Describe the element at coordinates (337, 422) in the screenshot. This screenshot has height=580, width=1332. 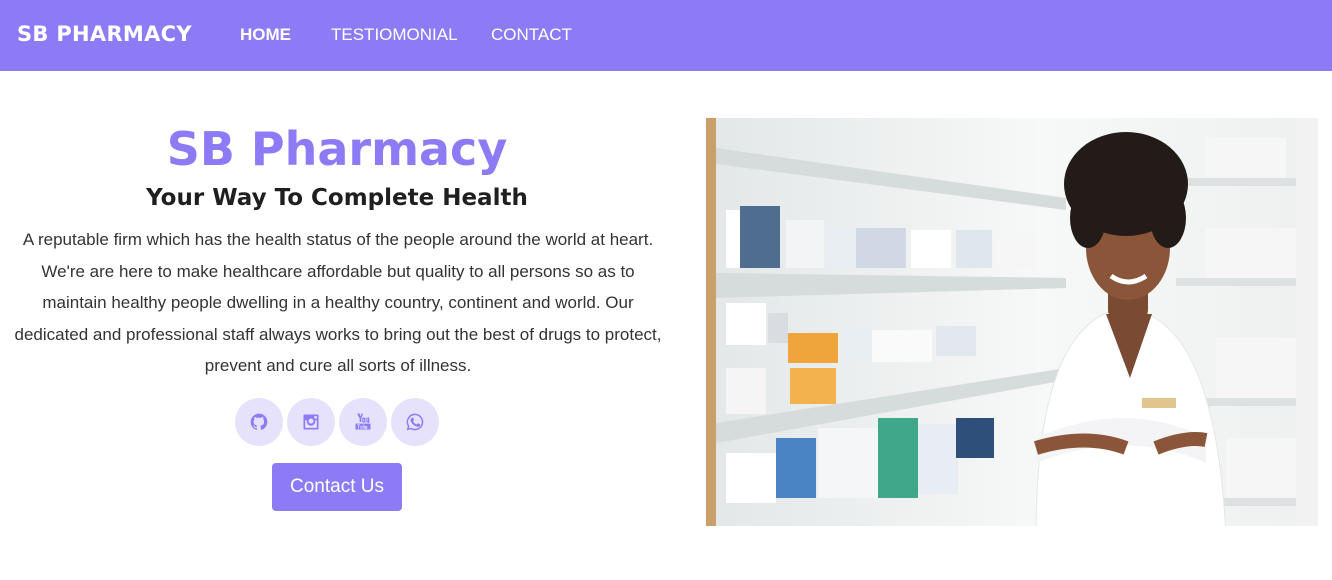
I see `social-links` at that location.